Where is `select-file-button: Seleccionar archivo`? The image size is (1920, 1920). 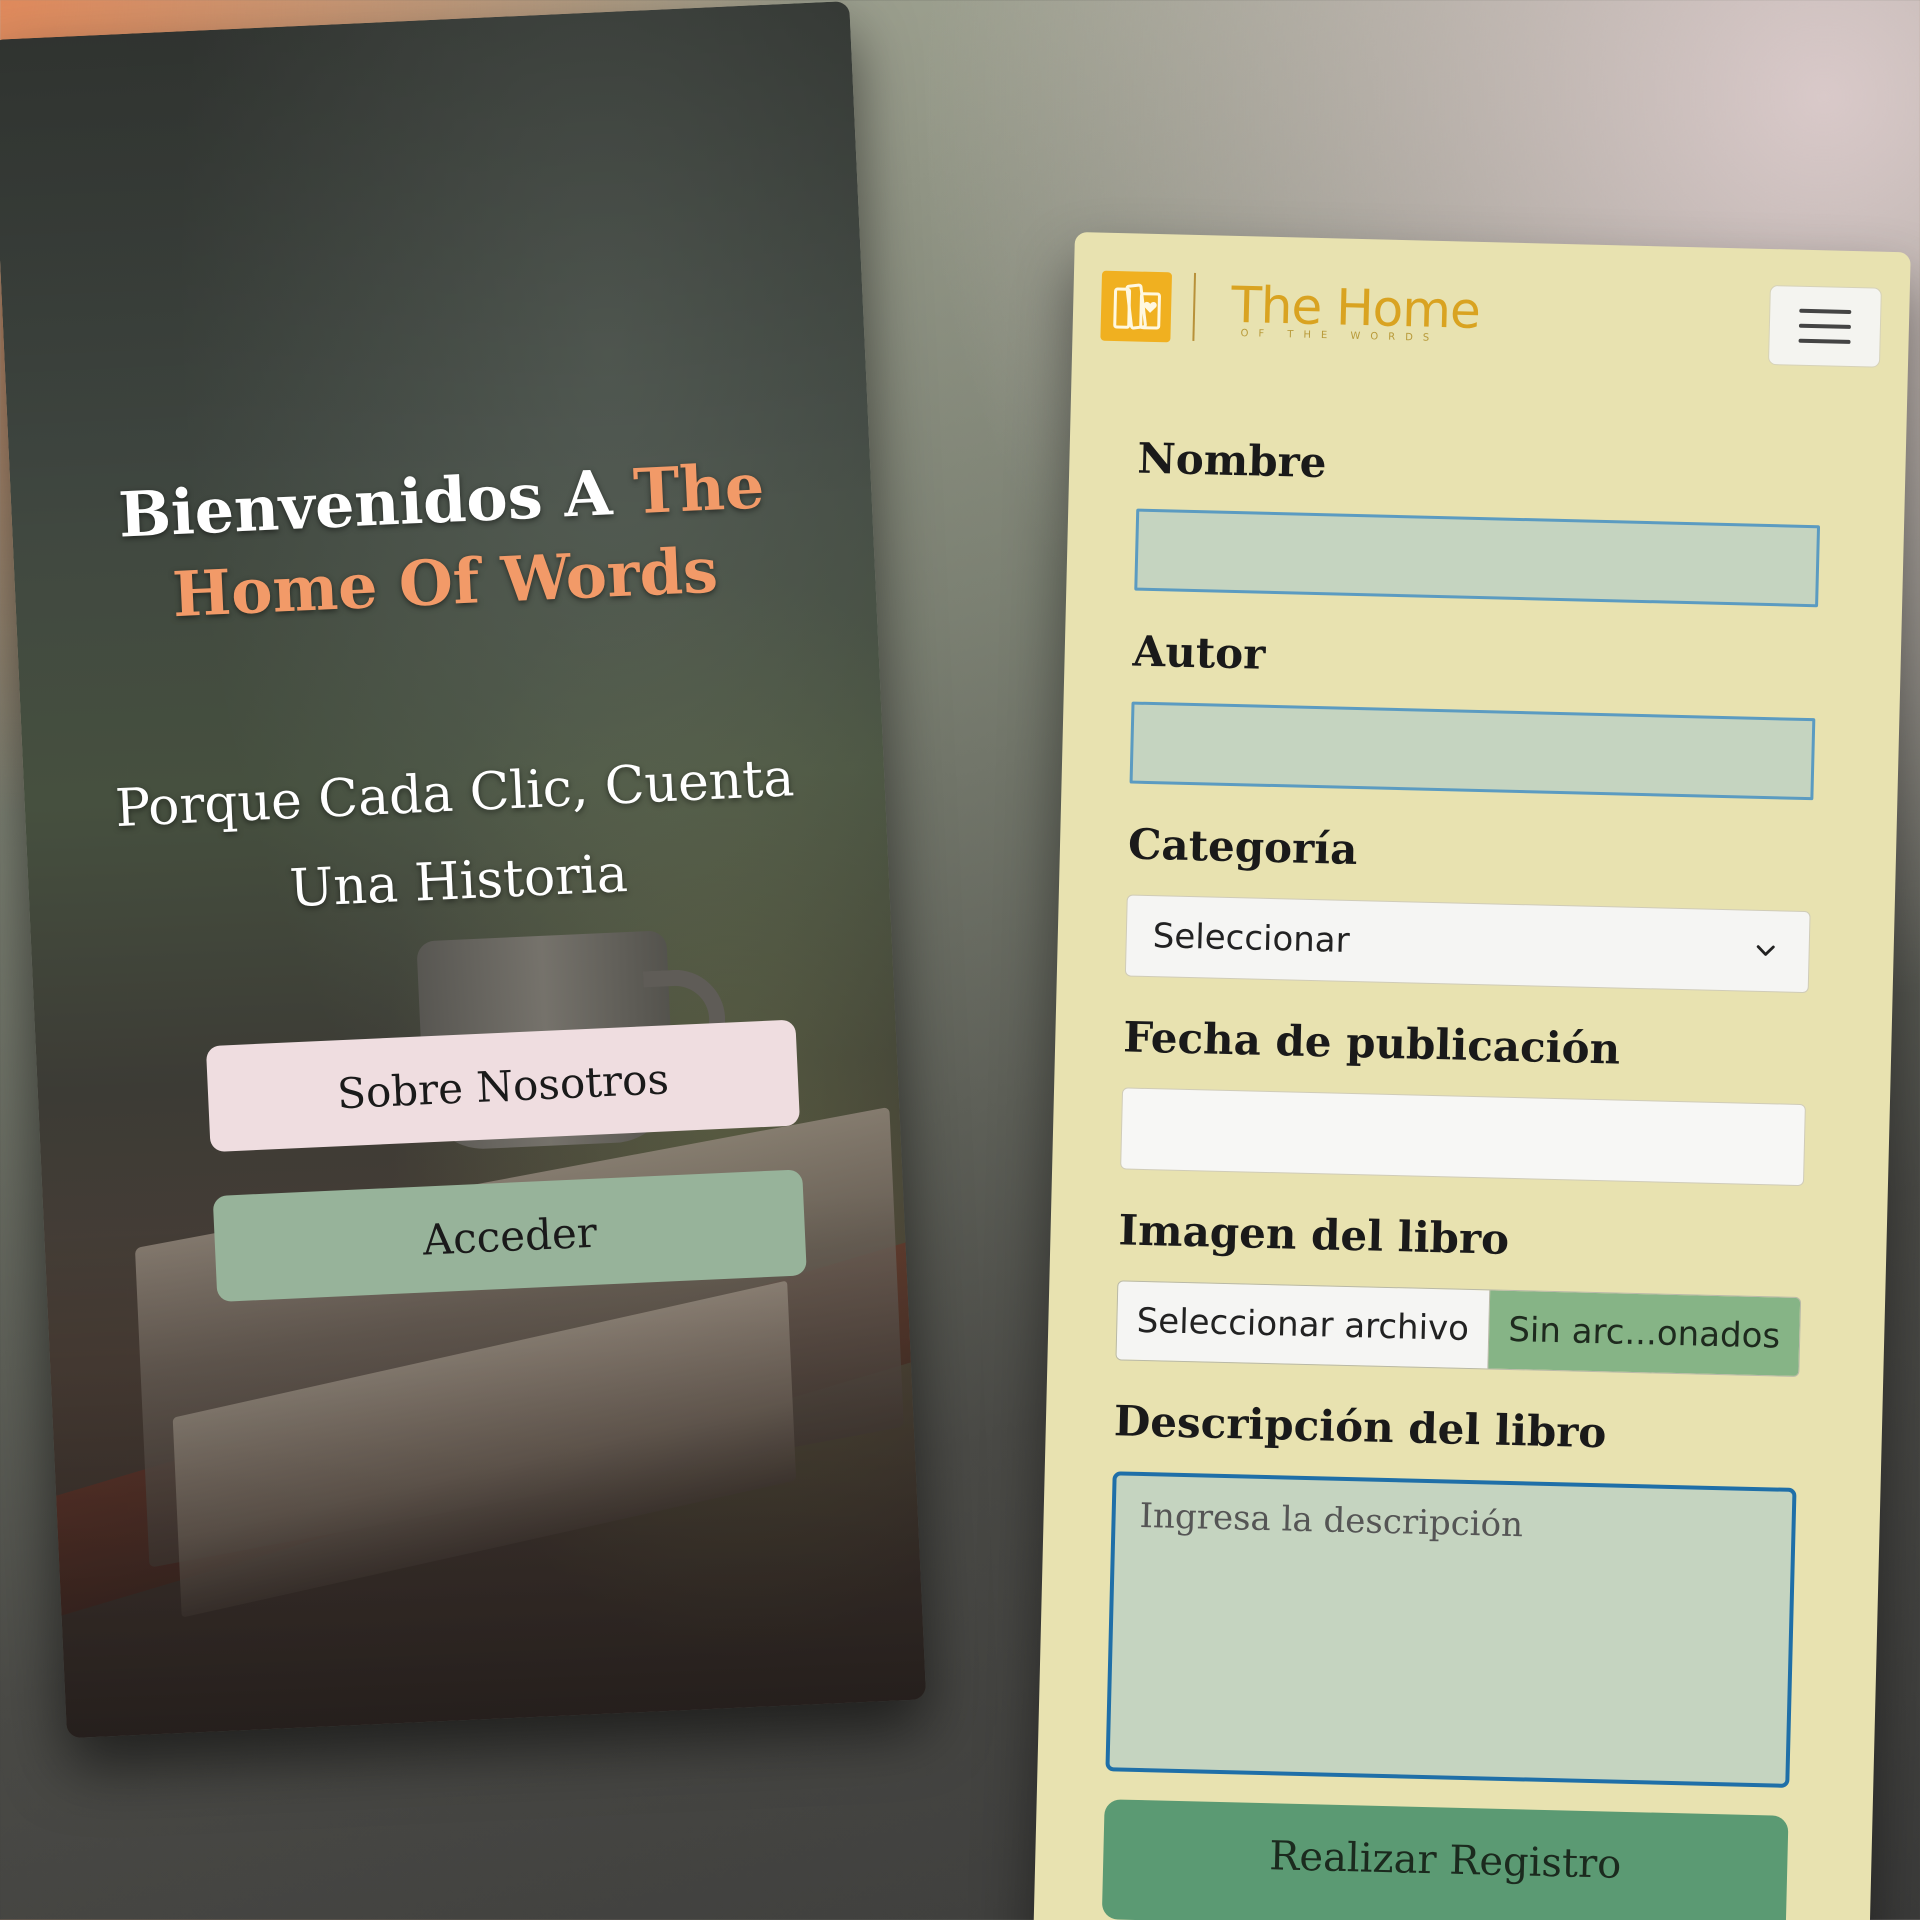
select-file-button: Seleccionar archivo is located at coordinates (1303, 1325).